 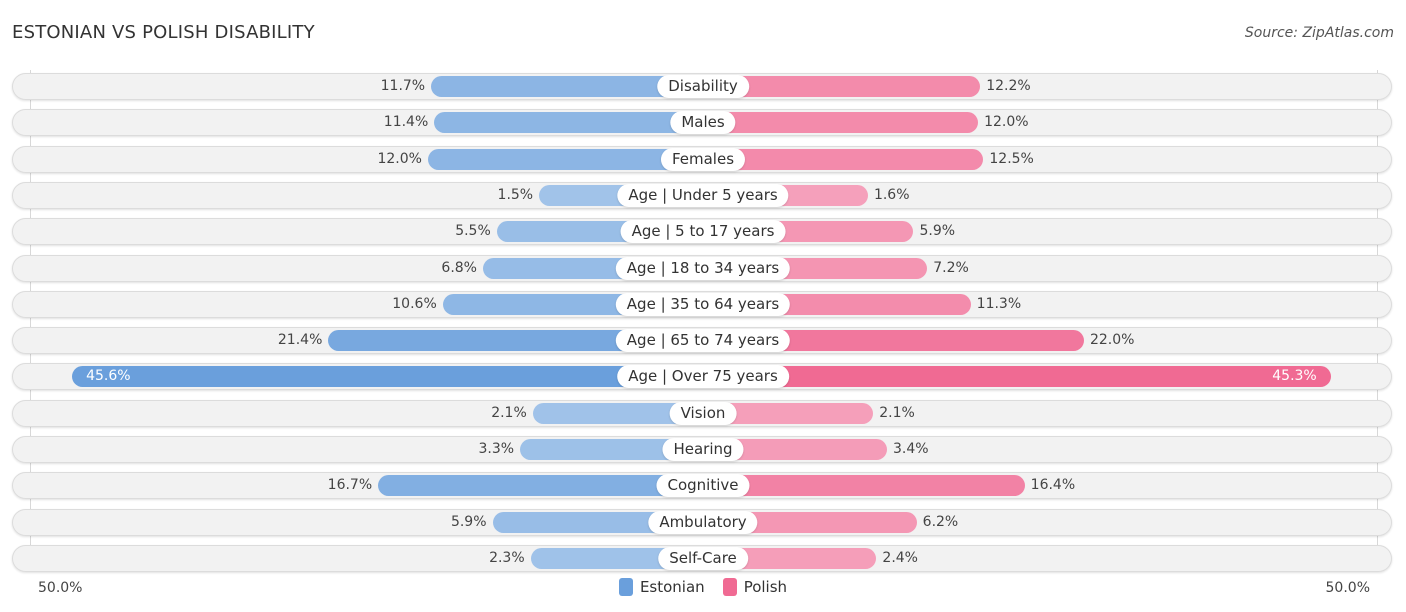 I want to click on value-label-polish: 6.2%, so click(x=940, y=521).